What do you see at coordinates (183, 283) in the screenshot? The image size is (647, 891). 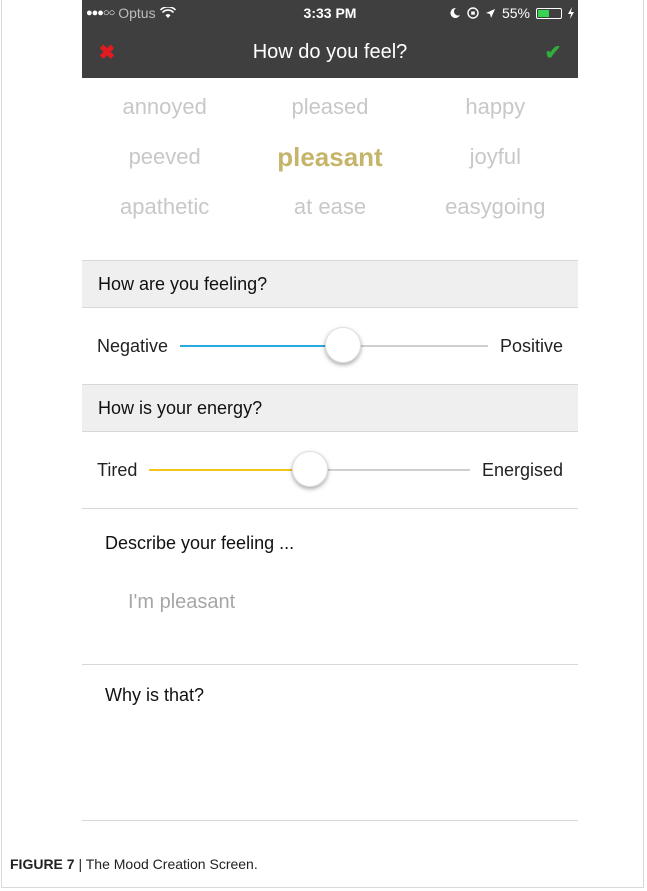 I see `feeling-question: How are you feeling?` at bounding box center [183, 283].